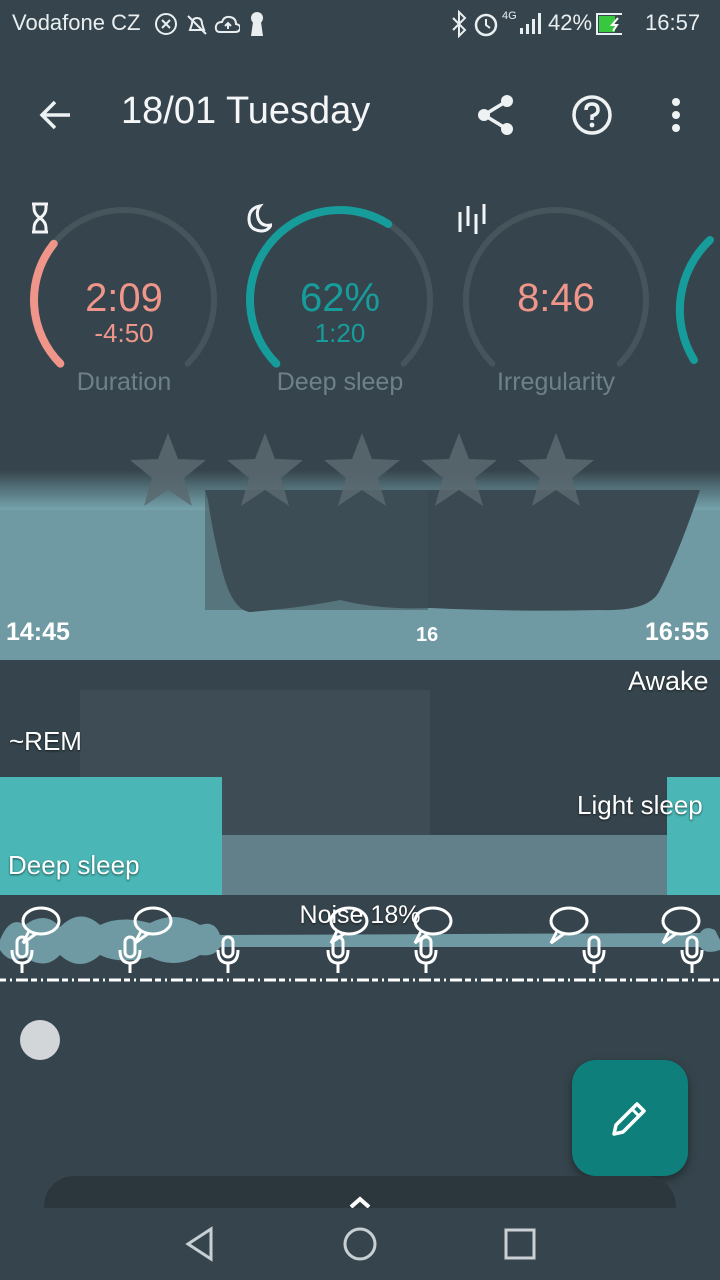 Image resolution: width=720 pixels, height=1280 pixels. What do you see at coordinates (228, 957) in the screenshot?
I see `microphone-icon` at bounding box center [228, 957].